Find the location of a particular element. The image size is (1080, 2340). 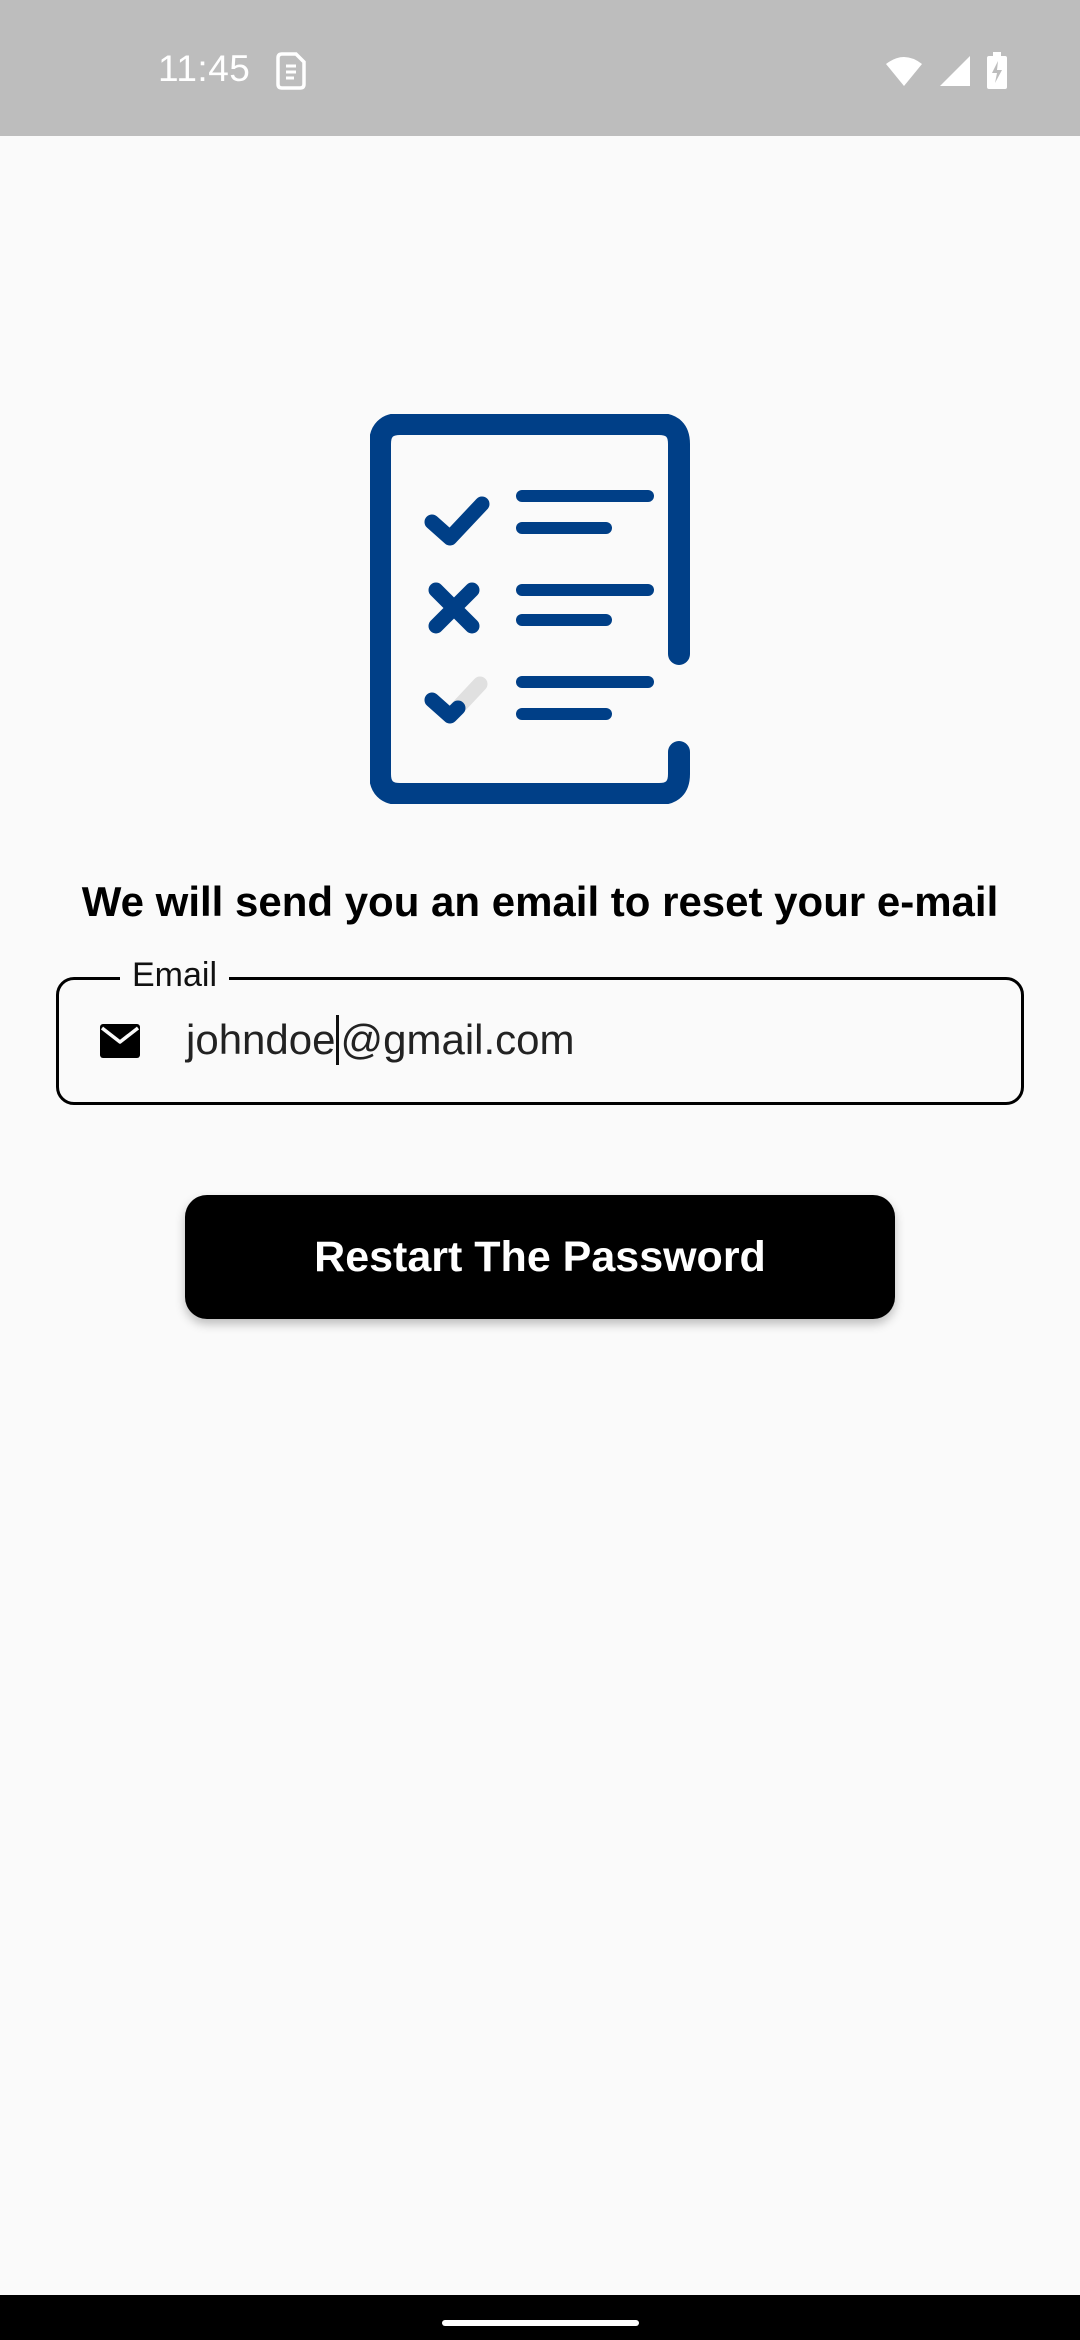

email-input: johndoe @gmail.com is located at coordinates (380, 1040).